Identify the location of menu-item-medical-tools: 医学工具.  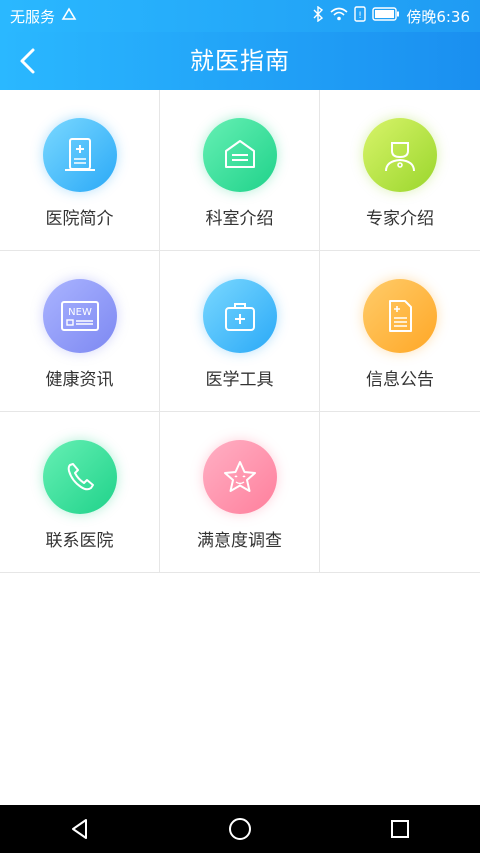
(240, 331).